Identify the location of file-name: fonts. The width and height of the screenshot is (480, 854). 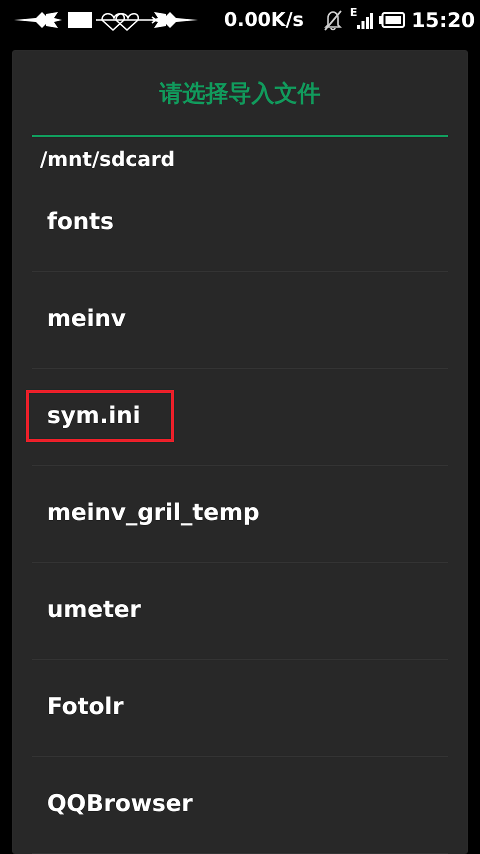
(80, 223).